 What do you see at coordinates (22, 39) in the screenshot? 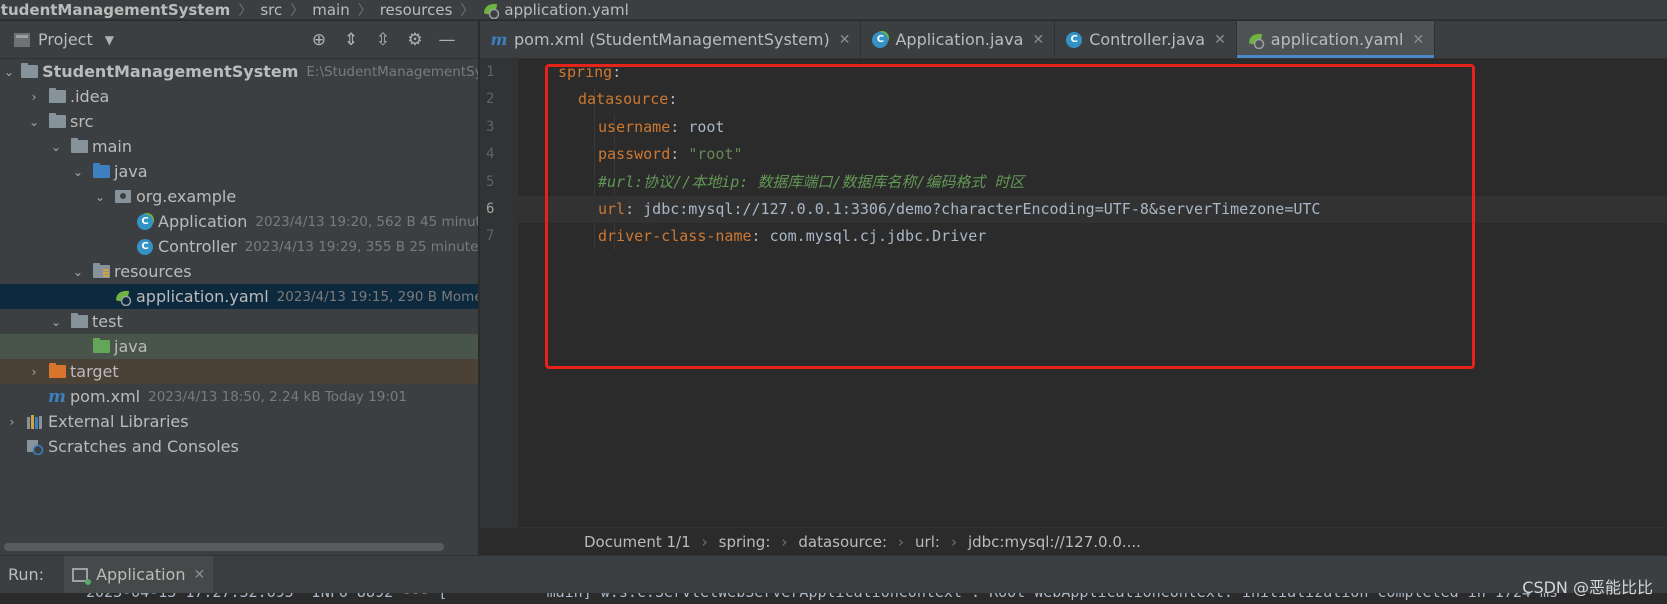
I see `project-window-icon` at bounding box center [22, 39].